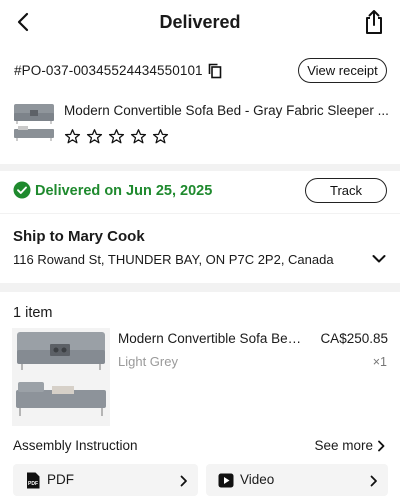  What do you see at coordinates (379, 362) in the screenshot?
I see `item-quantity: ×1` at bounding box center [379, 362].